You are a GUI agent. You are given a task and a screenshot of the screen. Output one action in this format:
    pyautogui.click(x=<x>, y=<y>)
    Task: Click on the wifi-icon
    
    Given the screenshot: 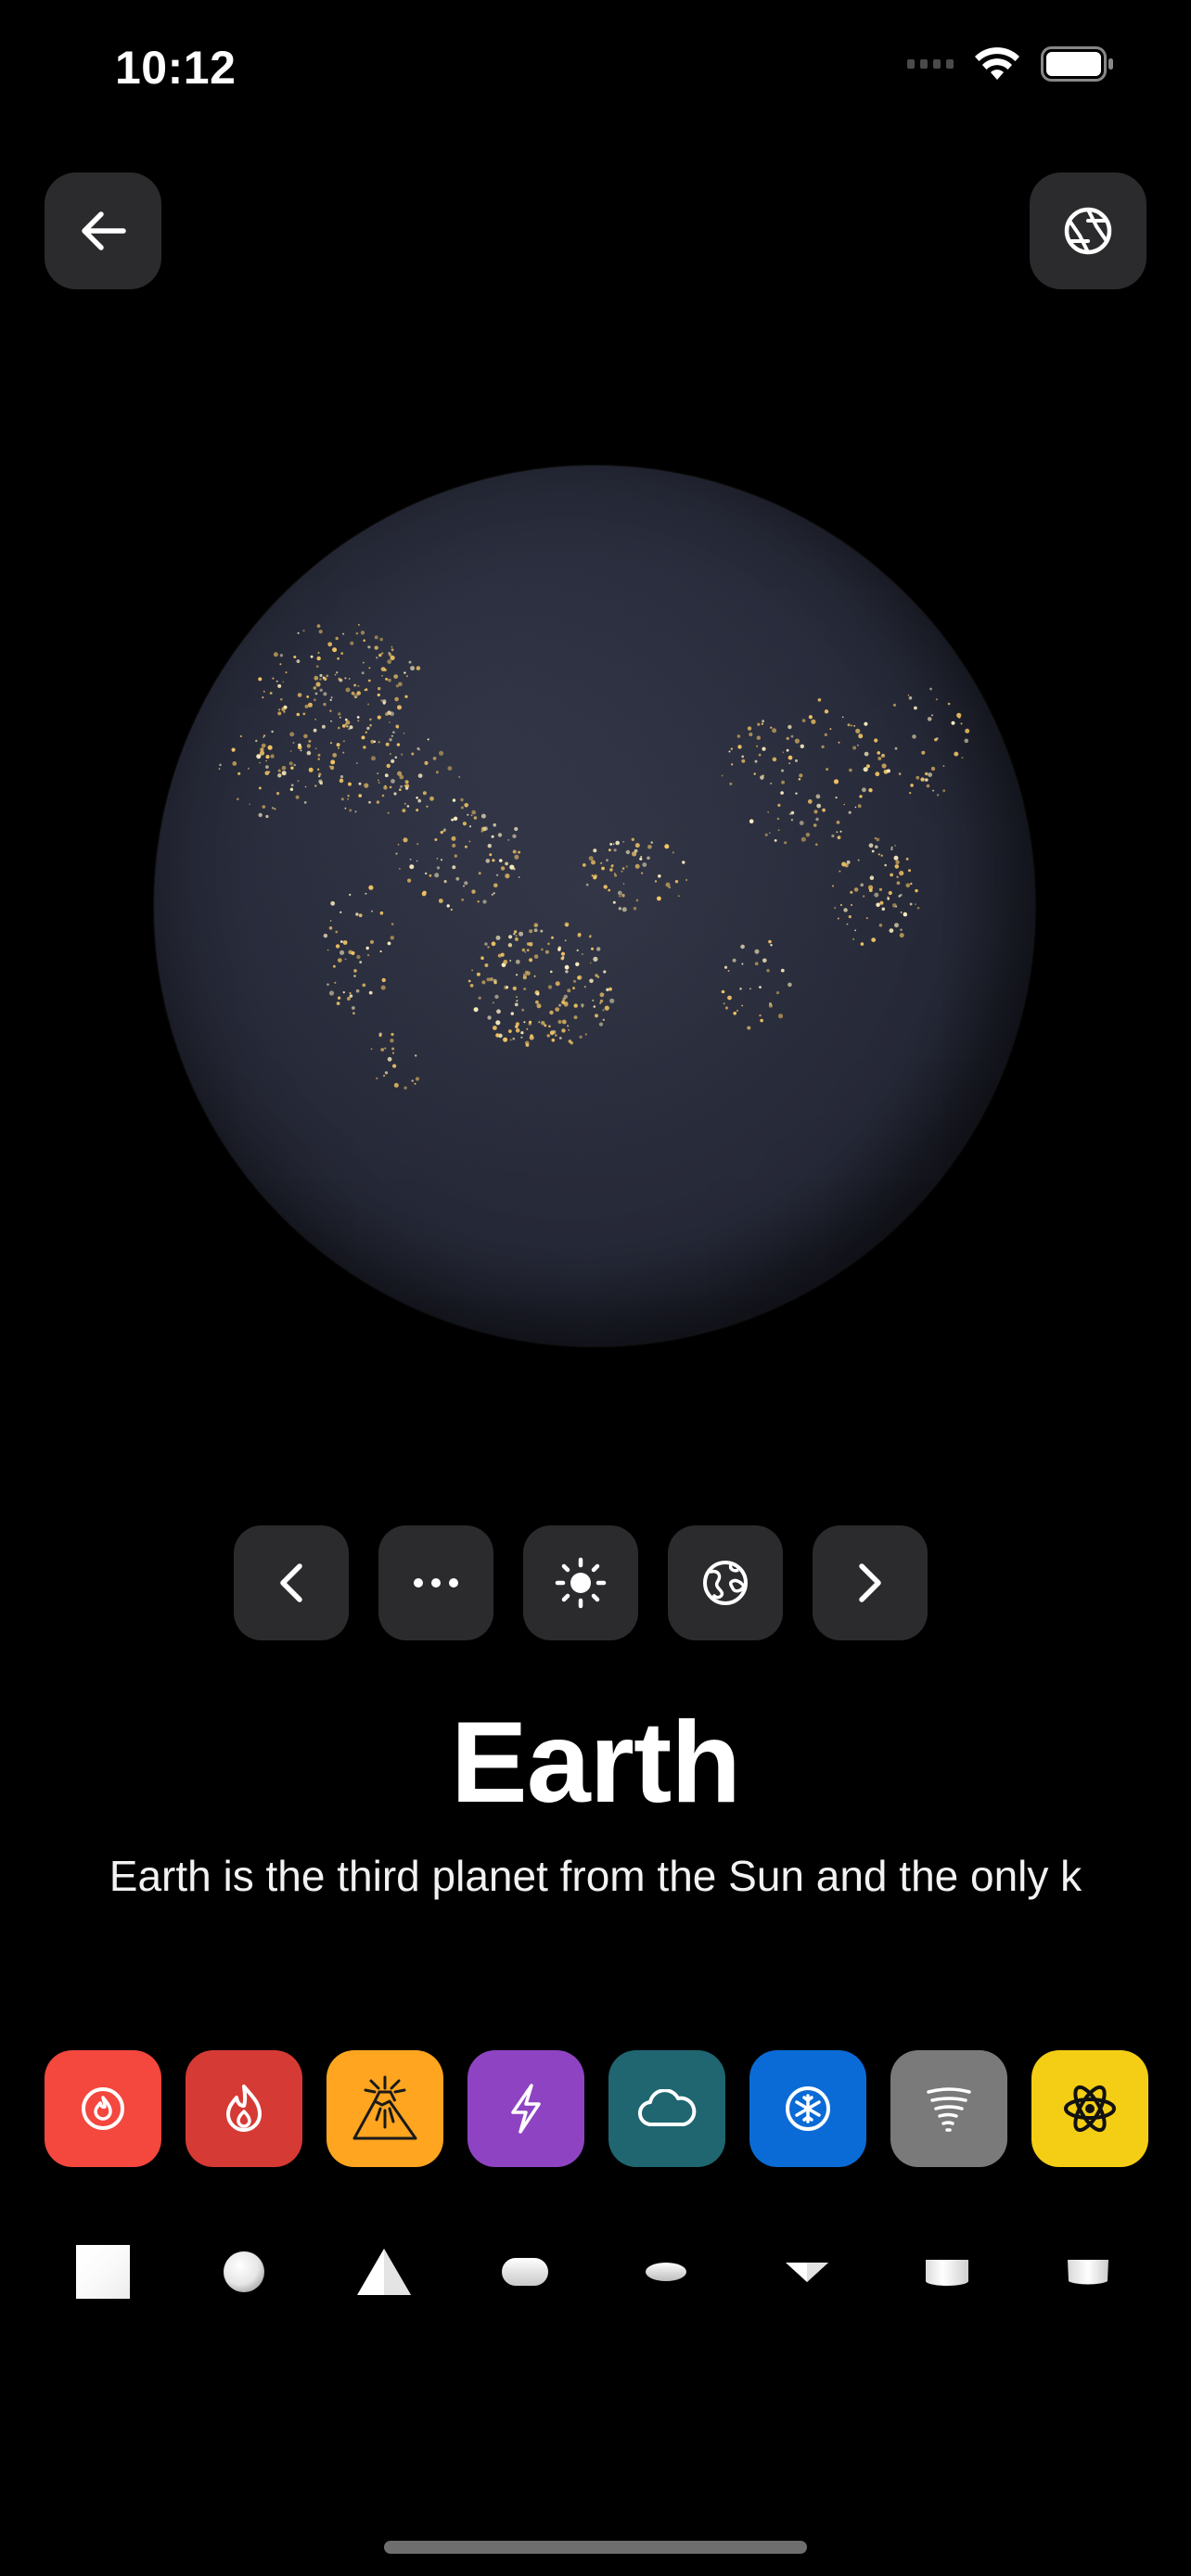 What is the action you would take?
    pyautogui.click(x=997, y=64)
    